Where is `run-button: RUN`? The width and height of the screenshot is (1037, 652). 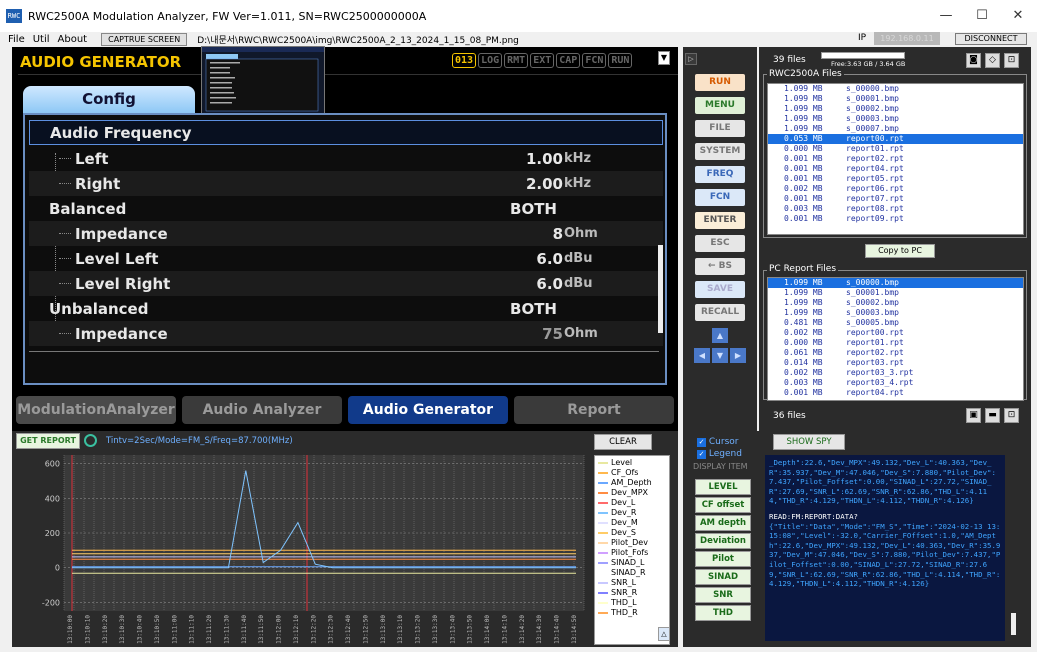 run-button: RUN is located at coordinates (720, 82).